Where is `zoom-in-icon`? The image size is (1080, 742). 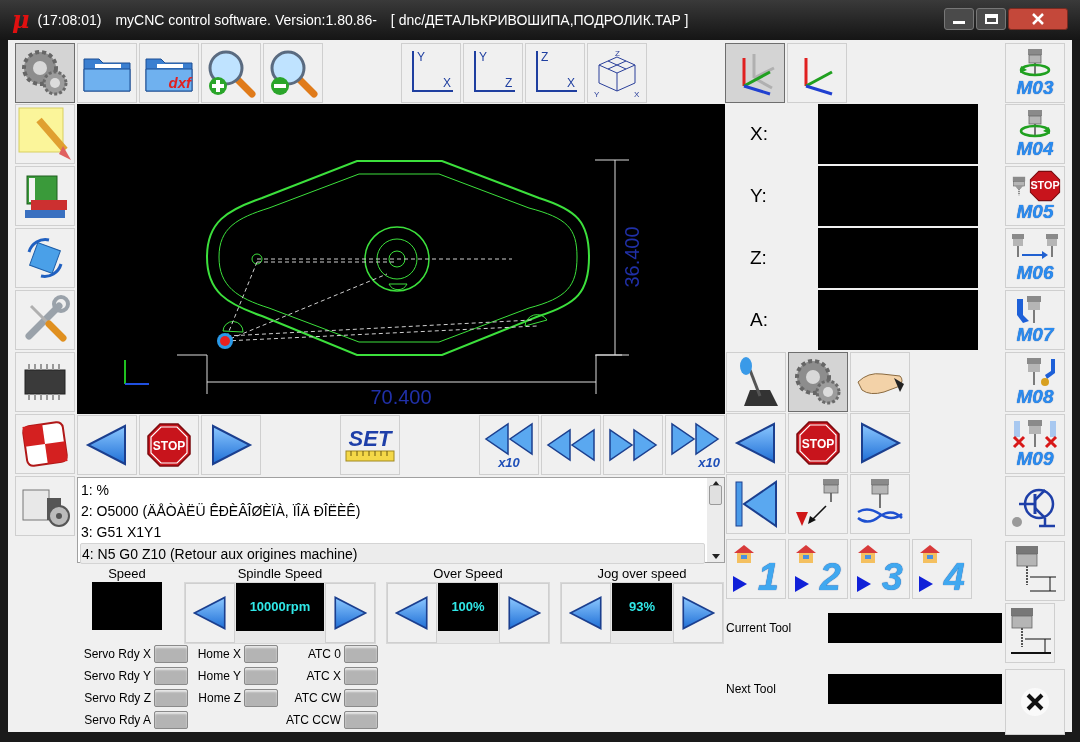 zoom-in-icon is located at coordinates (231, 73).